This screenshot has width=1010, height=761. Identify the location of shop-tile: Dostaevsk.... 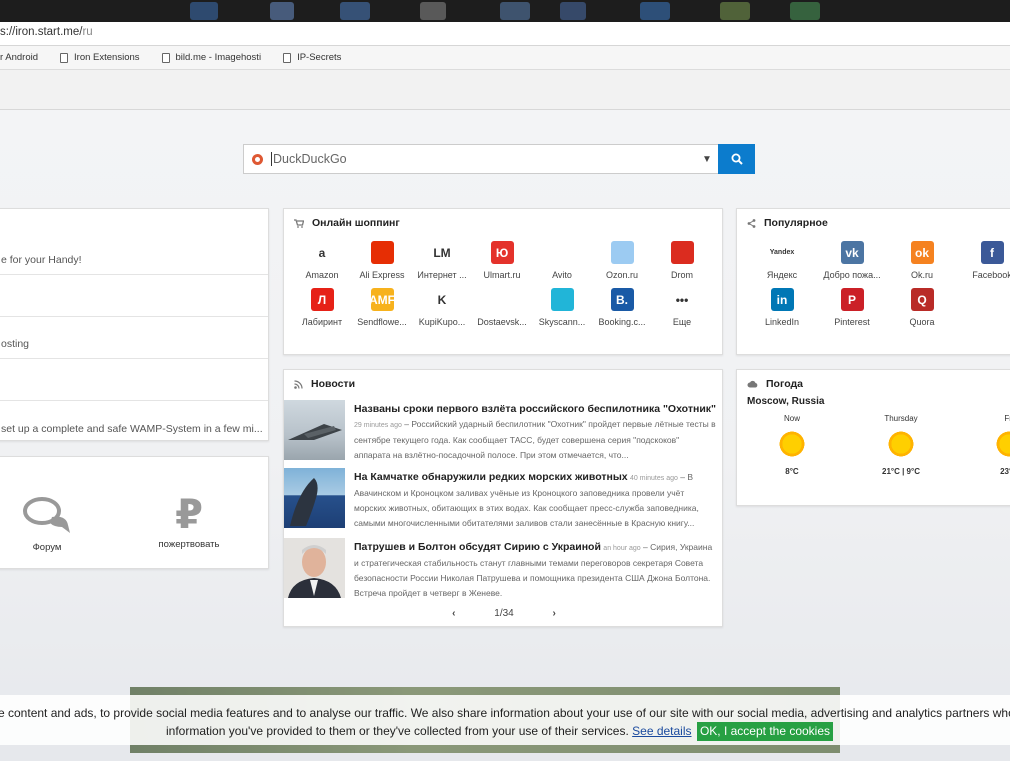
(502, 307).